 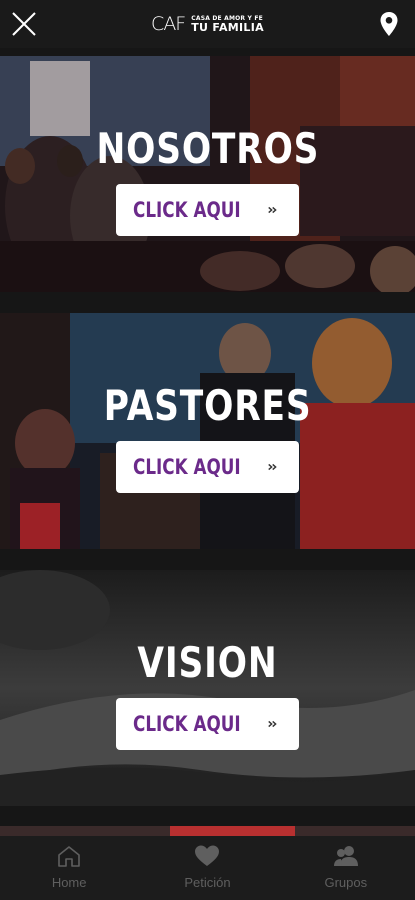 I want to click on location-pin-icon, so click(x=389, y=24).